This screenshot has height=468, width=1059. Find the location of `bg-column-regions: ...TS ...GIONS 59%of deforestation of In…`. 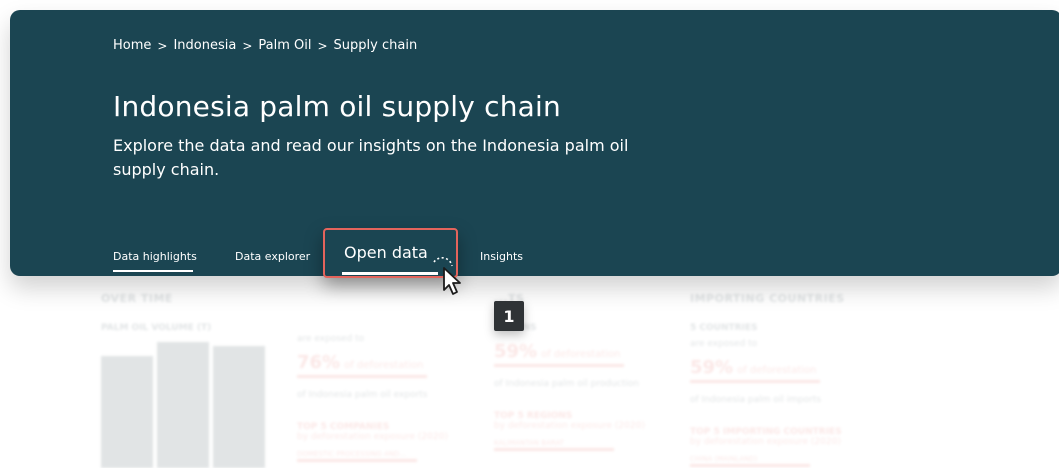

bg-column-regions: ...TS ...GIONS 59%of deforestation of In… is located at coordinates (594, 371).